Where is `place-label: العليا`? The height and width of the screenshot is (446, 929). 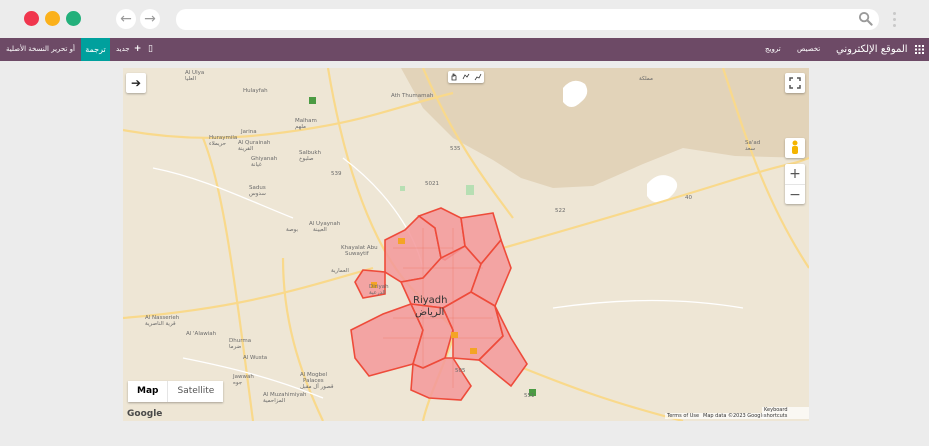
place-label: العليا is located at coordinates (191, 79).